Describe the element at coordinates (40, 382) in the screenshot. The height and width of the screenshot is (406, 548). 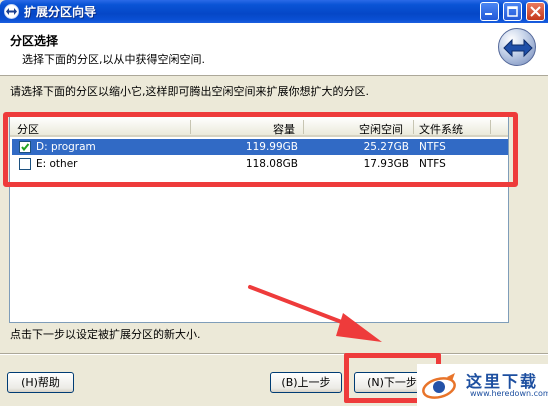
I see `help-button: (H)帮助` at that location.